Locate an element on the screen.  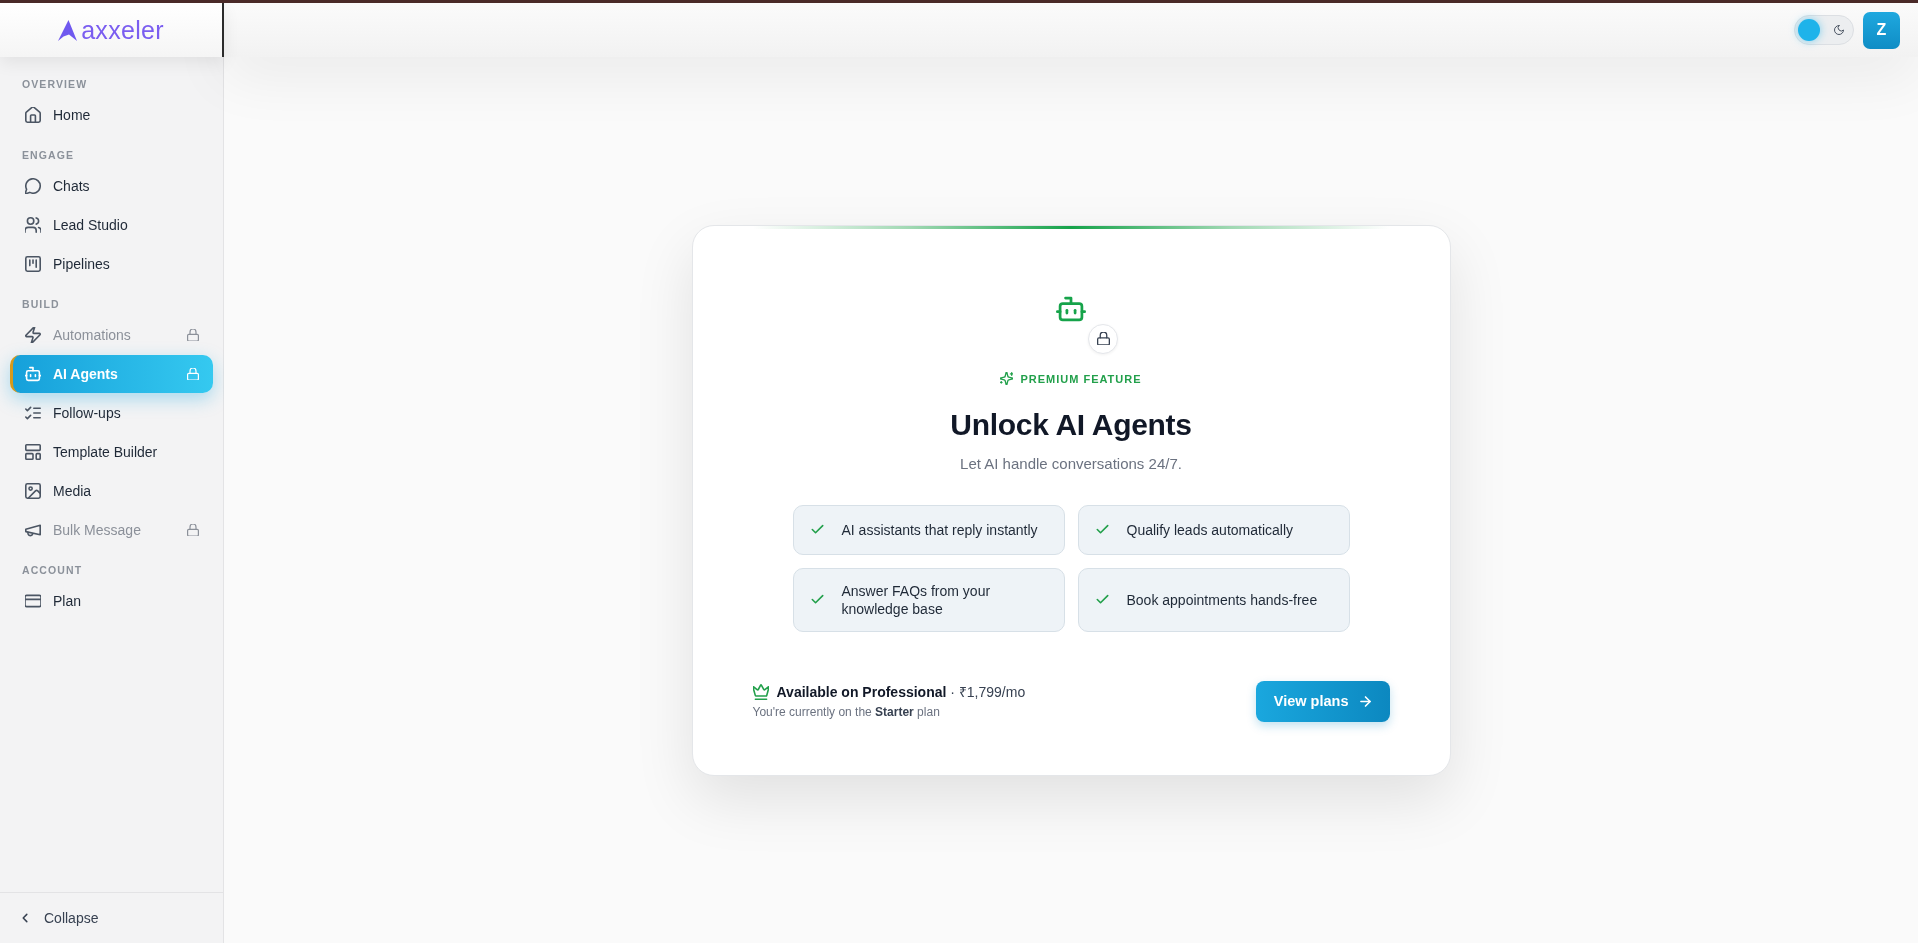
logo-text: axxeler is located at coordinates (122, 30).